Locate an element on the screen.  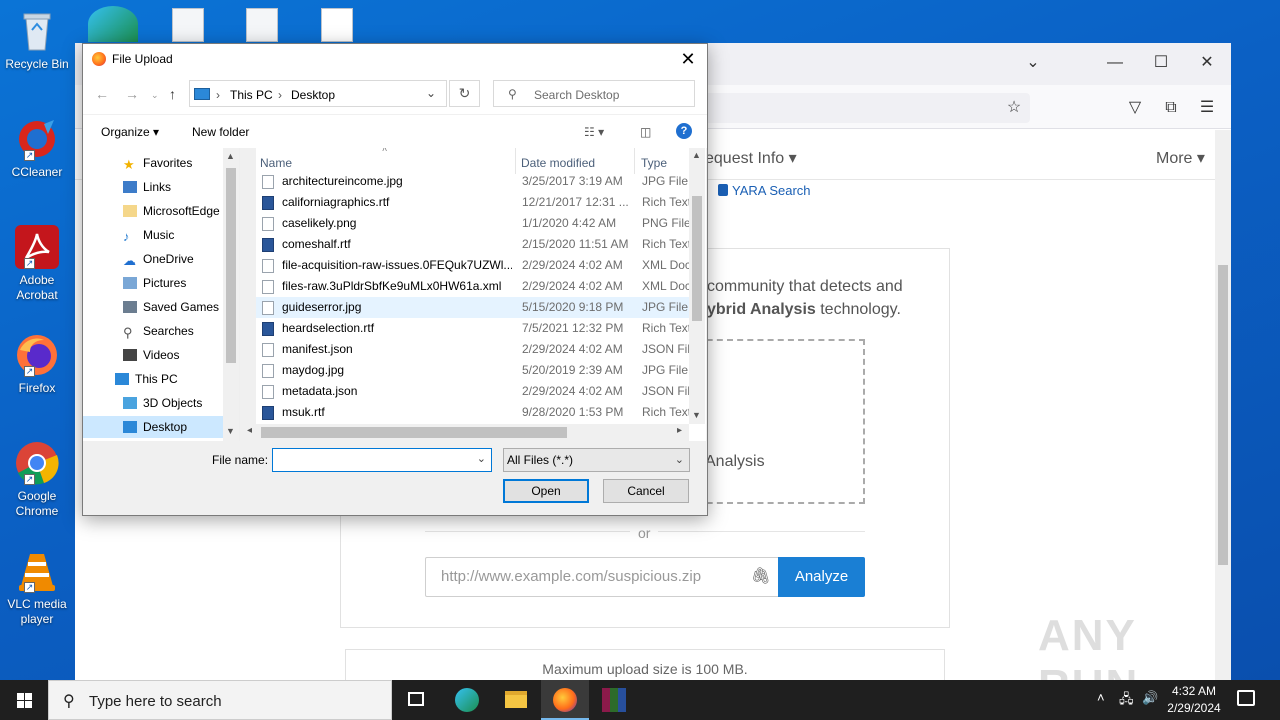
document-file-icon is located at coordinates (268, 392).